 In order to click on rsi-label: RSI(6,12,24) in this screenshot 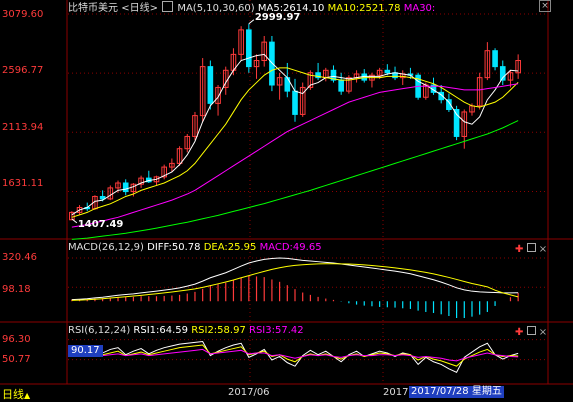, I will do `click(99, 330)`.